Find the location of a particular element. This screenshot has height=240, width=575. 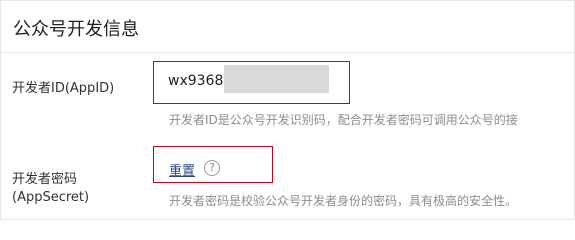

appid-label: 开发者ID(AppID) is located at coordinates (63, 88).